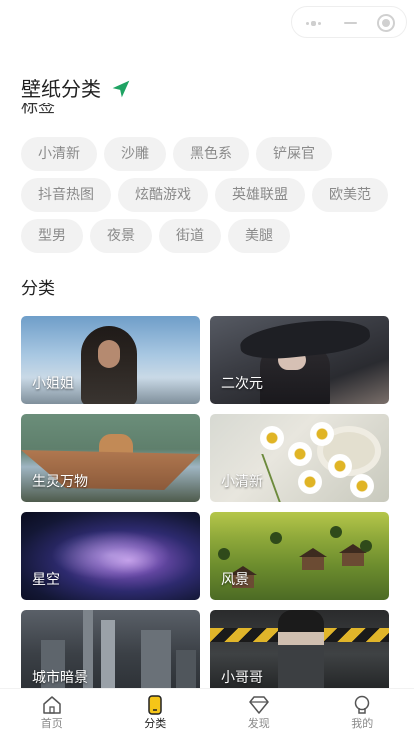 The width and height of the screenshot is (414, 736). What do you see at coordinates (258, 723) in the screenshot?
I see `tab-label: 发现` at bounding box center [258, 723].